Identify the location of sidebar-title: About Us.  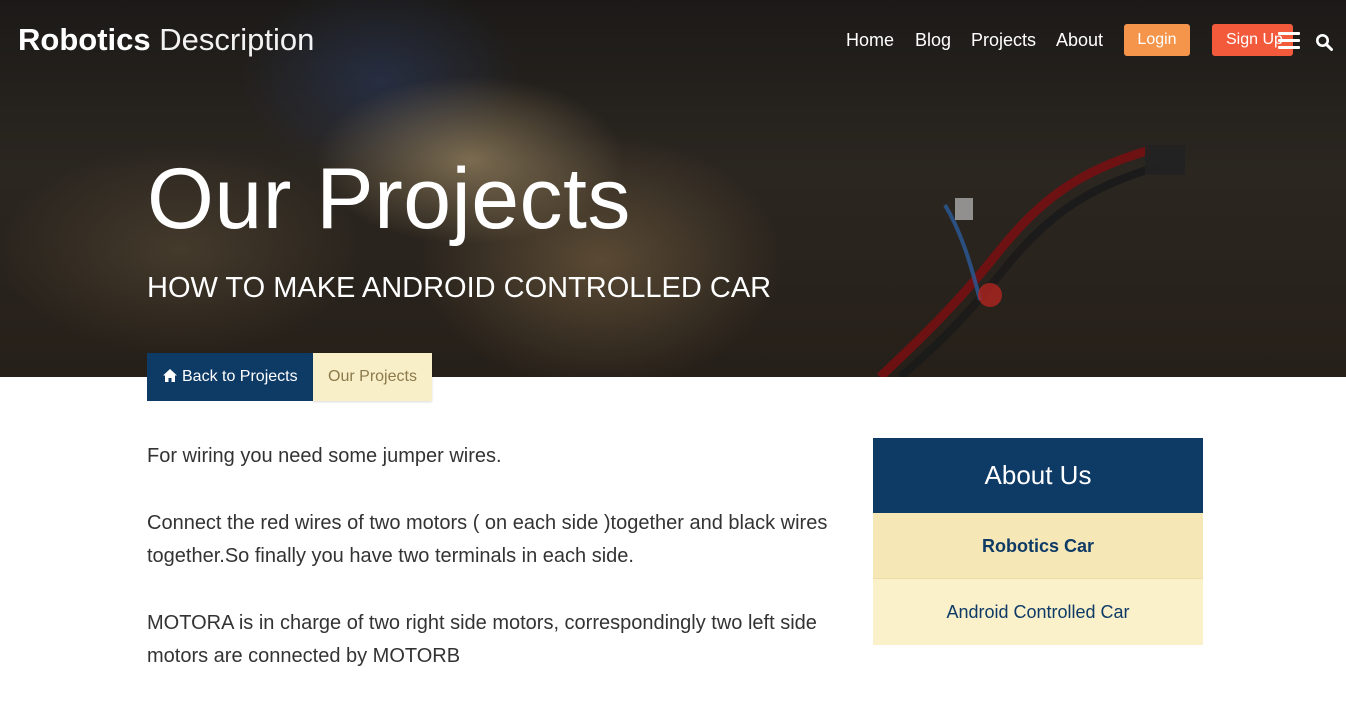
(1038, 475).